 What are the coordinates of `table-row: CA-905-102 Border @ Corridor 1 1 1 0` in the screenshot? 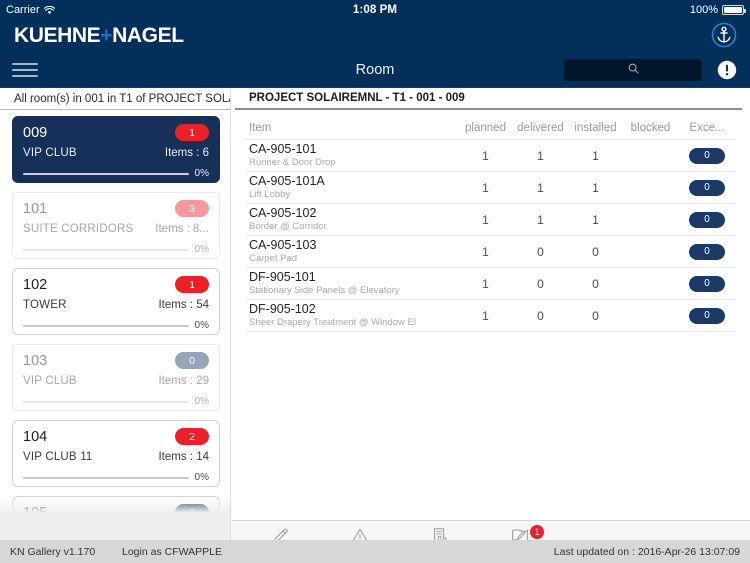 It's located at (490, 220).